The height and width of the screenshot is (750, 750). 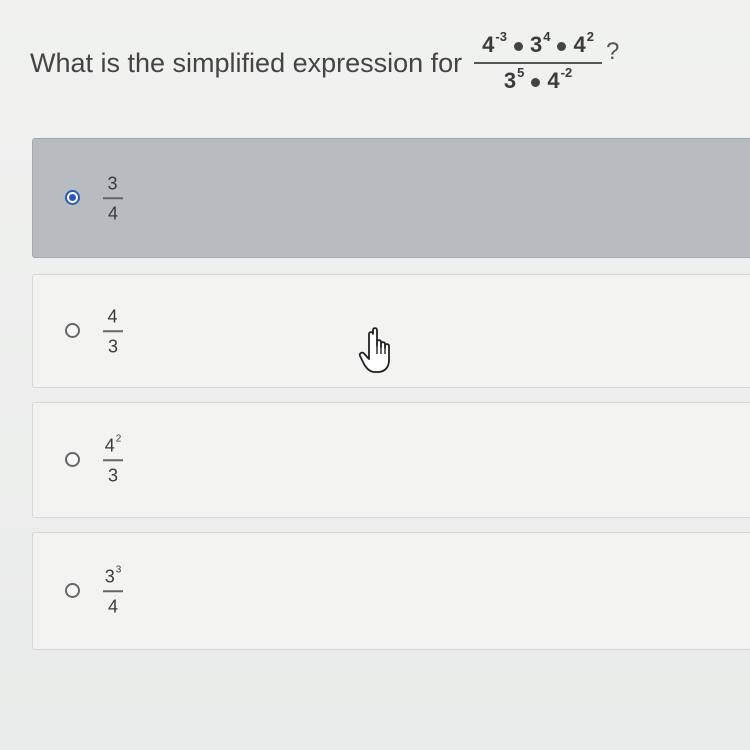 I want to click on numerator-term-2-base: 3, so click(x=536, y=44).